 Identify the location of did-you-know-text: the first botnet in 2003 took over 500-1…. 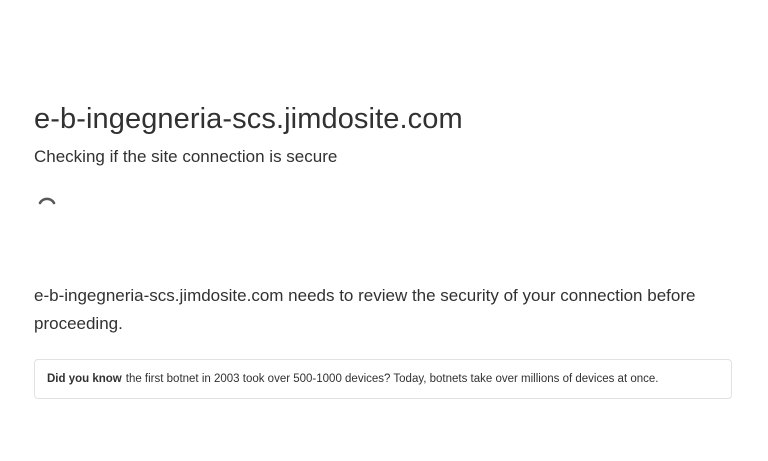
(392, 379).